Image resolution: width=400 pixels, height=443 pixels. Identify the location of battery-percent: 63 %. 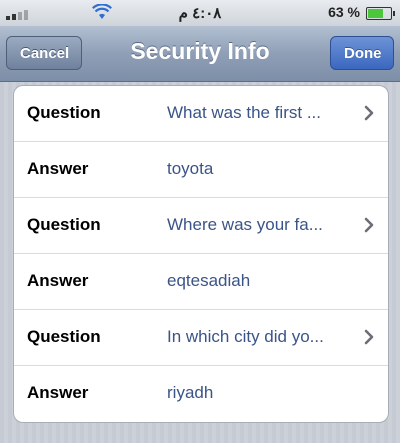
(344, 12).